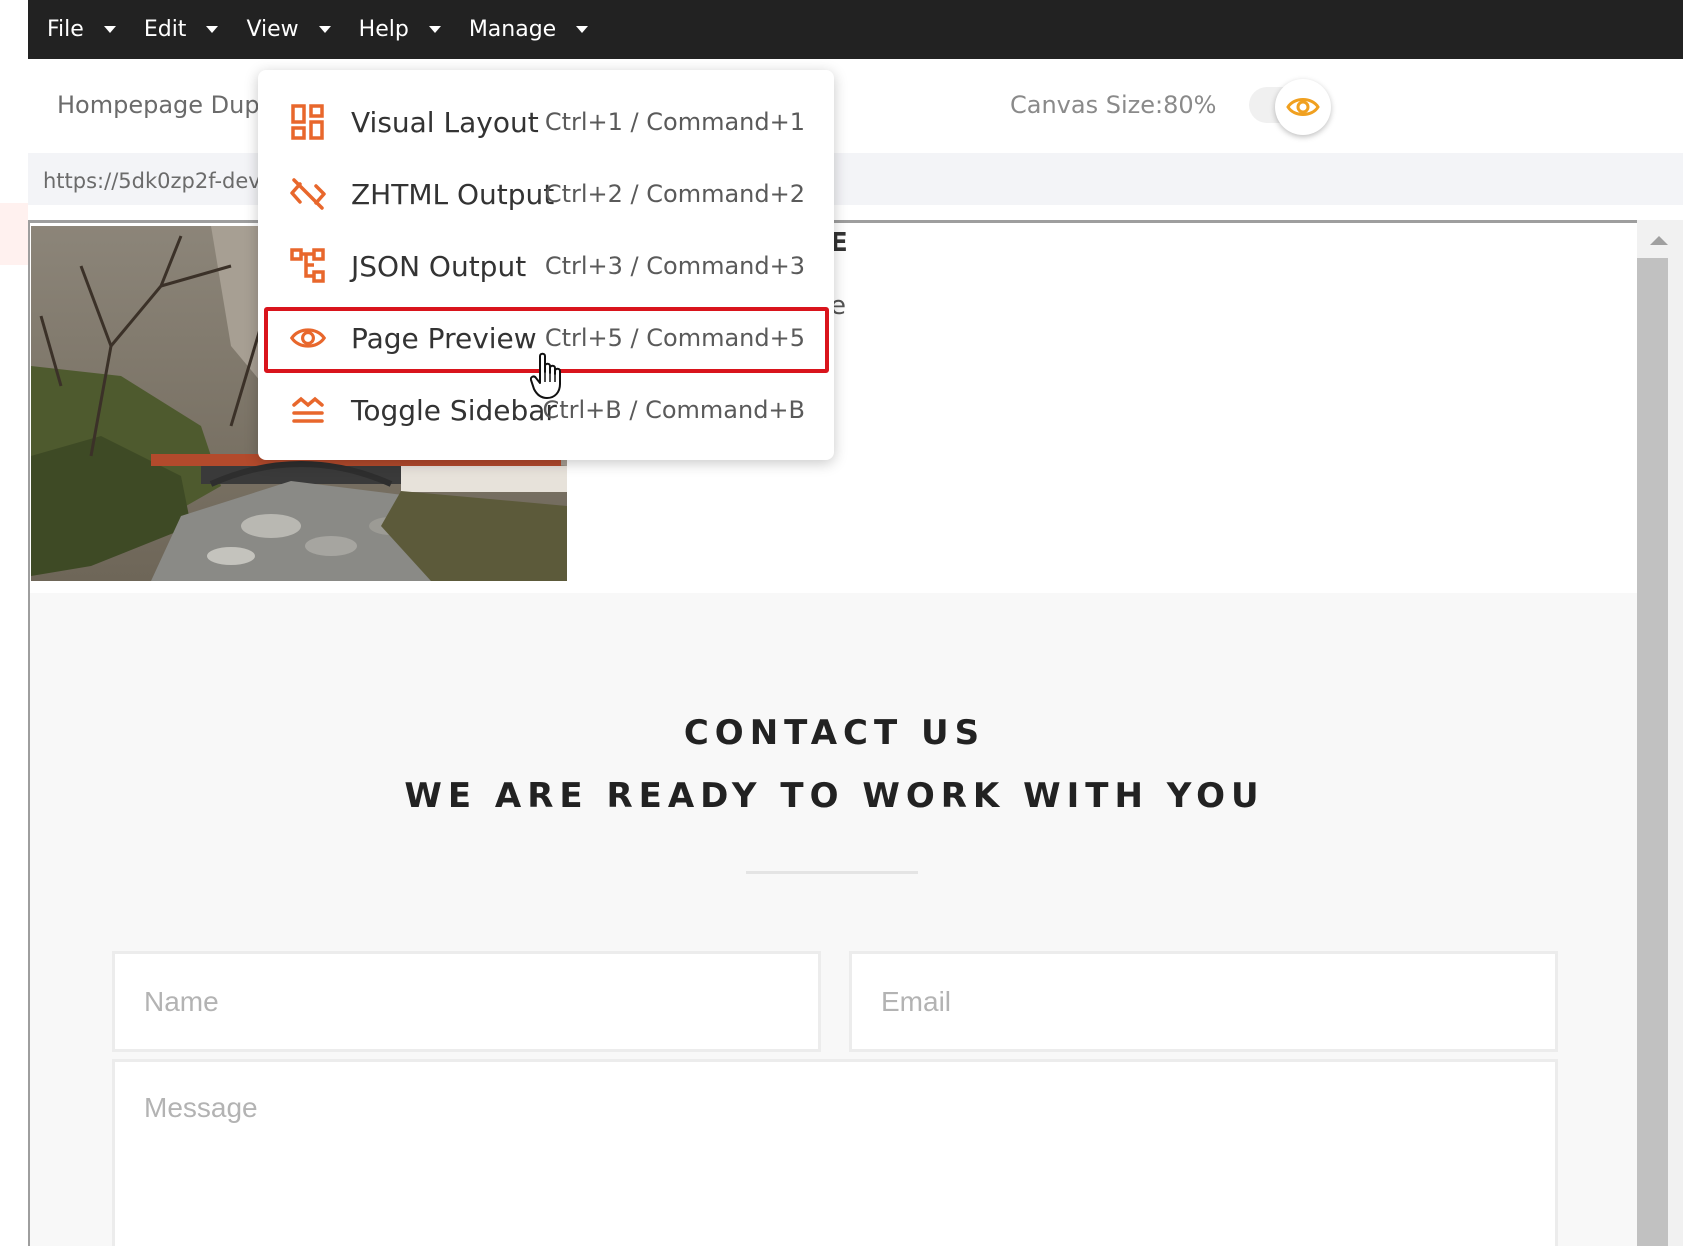 This screenshot has height=1246, width=1683. What do you see at coordinates (14, 234) in the screenshot?
I see `left-edge-highlight` at bounding box center [14, 234].